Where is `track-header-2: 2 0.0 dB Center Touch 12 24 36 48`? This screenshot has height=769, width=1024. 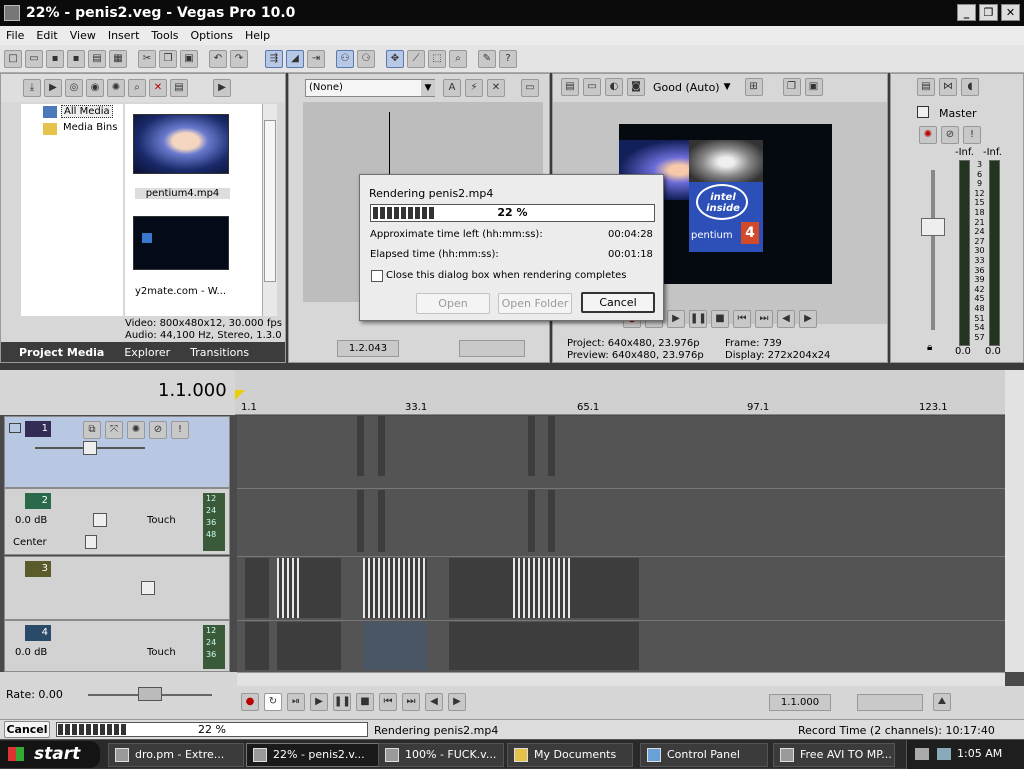 track-header-2: 2 0.0 dB Center Touch 12 24 36 48 is located at coordinates (117, 521).